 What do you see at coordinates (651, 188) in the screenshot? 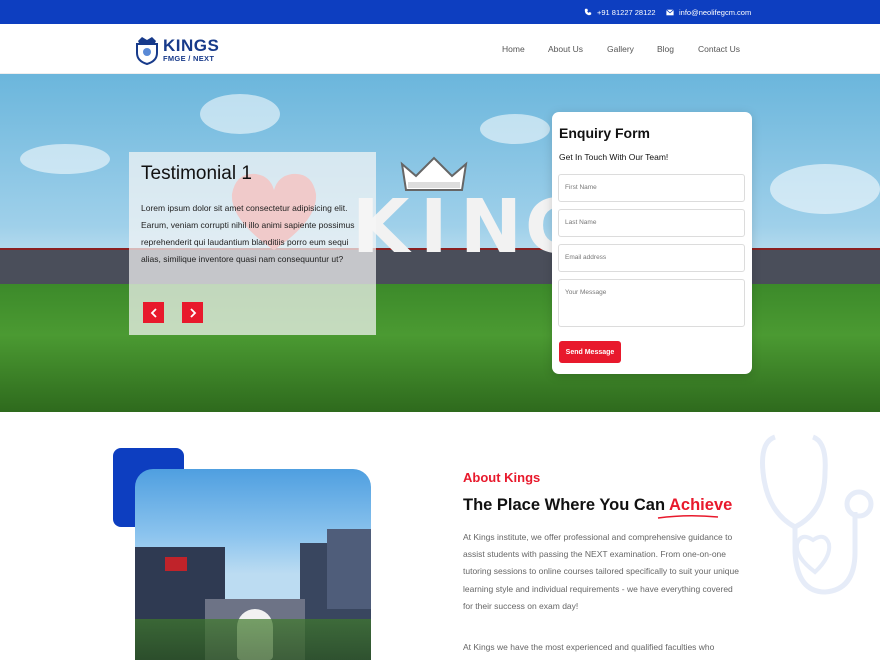
I see `first-name-field: First Name` at bounding box center [651, 188].